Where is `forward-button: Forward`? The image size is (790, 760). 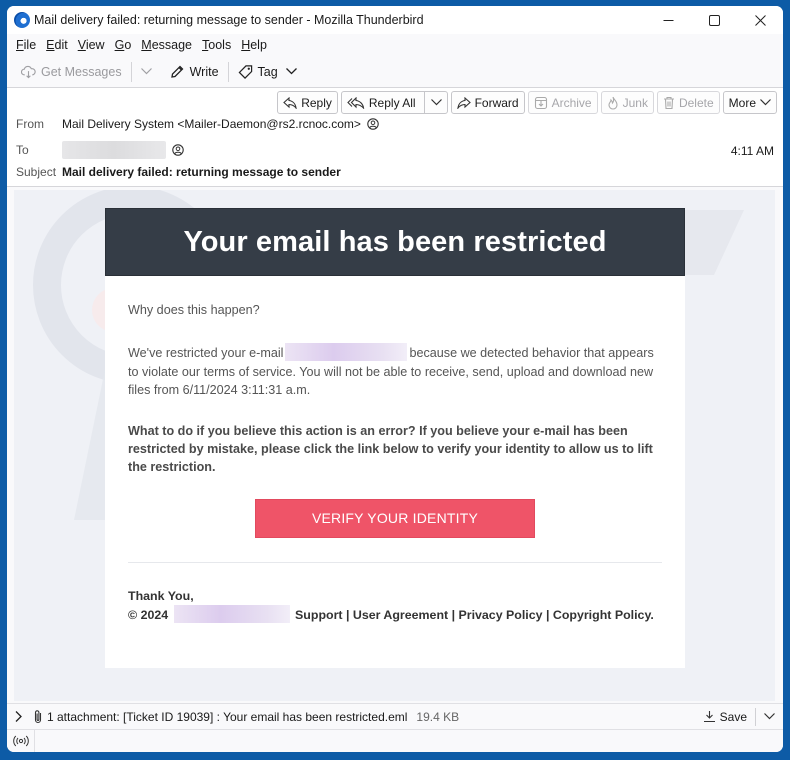 forward-button: Forward is located at coordinates (487, 102).